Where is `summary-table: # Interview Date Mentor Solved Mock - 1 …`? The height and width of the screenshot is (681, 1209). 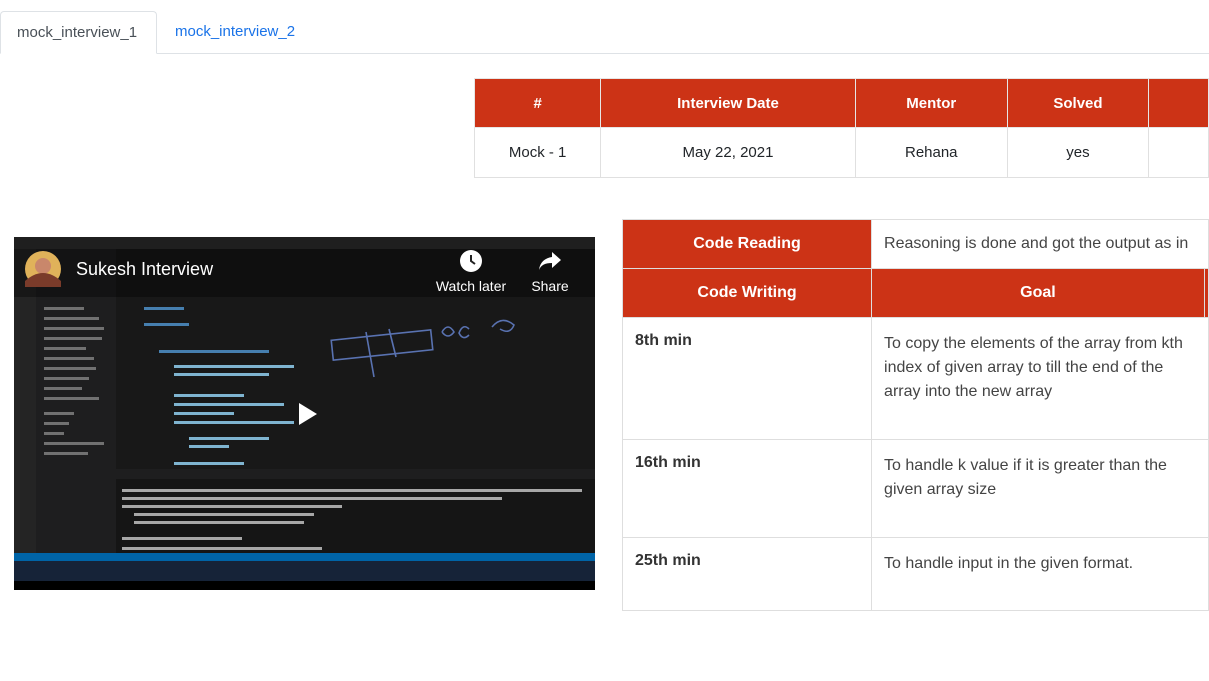
summary-table: # Interview Date Mentor Solved Mock - 1 … is located at coordinates (841, 128).